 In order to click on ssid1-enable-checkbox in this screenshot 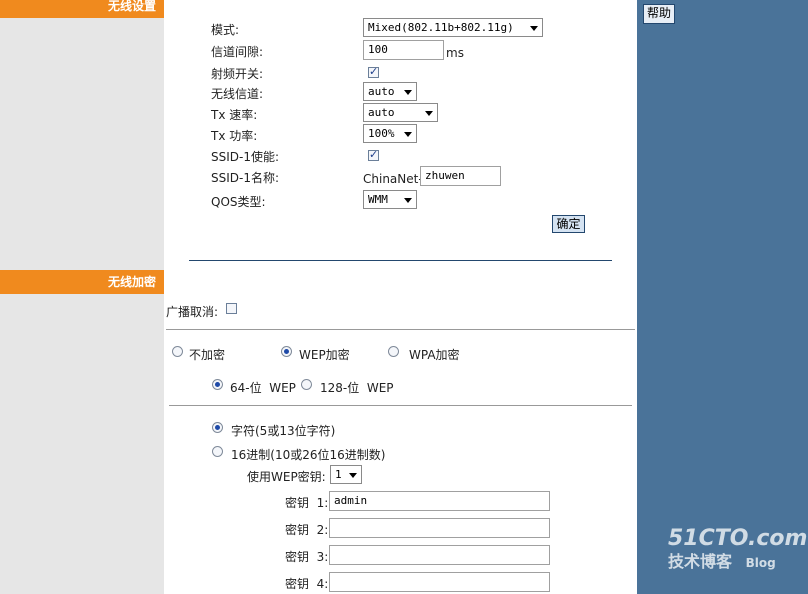, I will do `click(373, 154)`.